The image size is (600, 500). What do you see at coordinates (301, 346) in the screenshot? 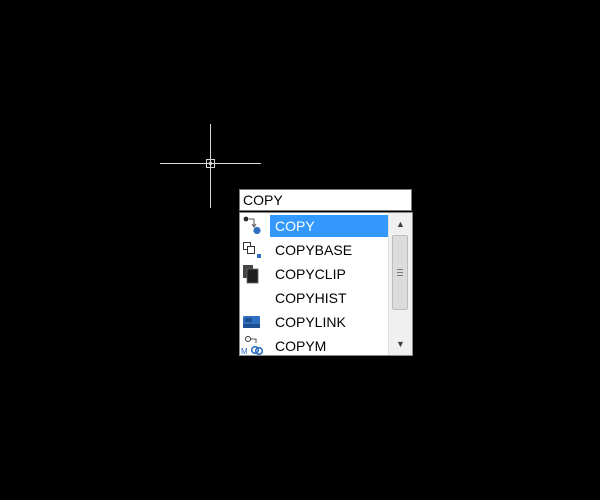
I see `suggestion-label: COPYM` at bounding box center [301, 346].